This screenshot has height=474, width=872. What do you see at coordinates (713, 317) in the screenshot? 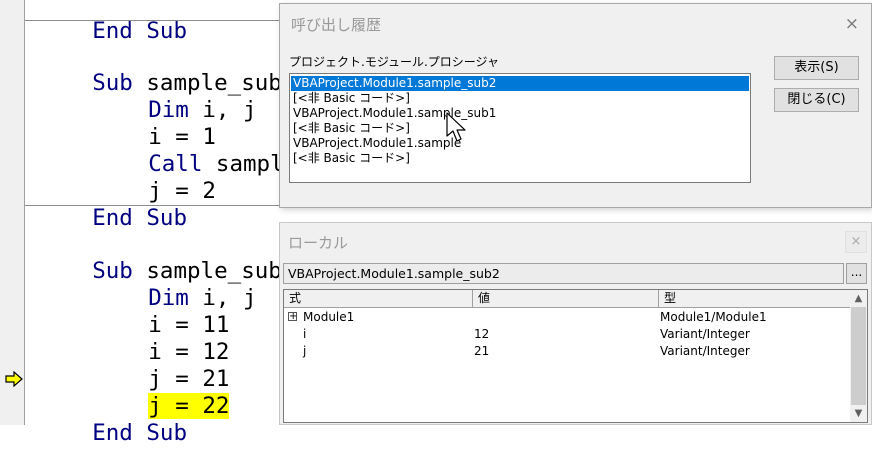
I see `type-cell: Module1/Module1` at bounding box center [713, 317].